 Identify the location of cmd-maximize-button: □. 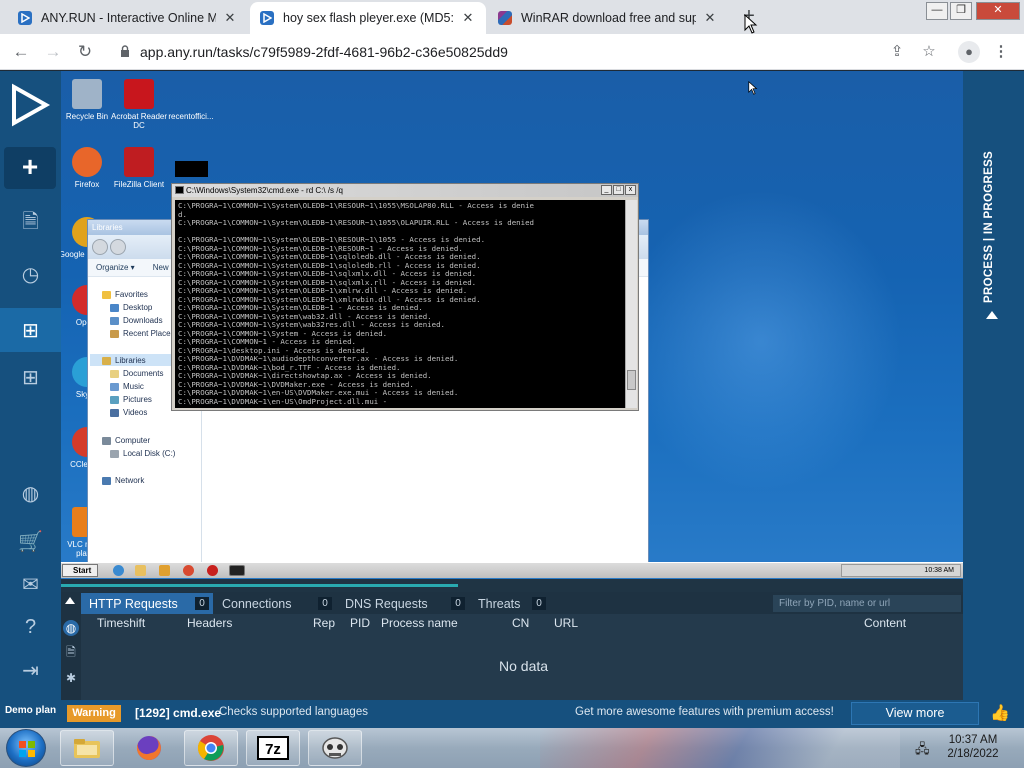
(618, 190).